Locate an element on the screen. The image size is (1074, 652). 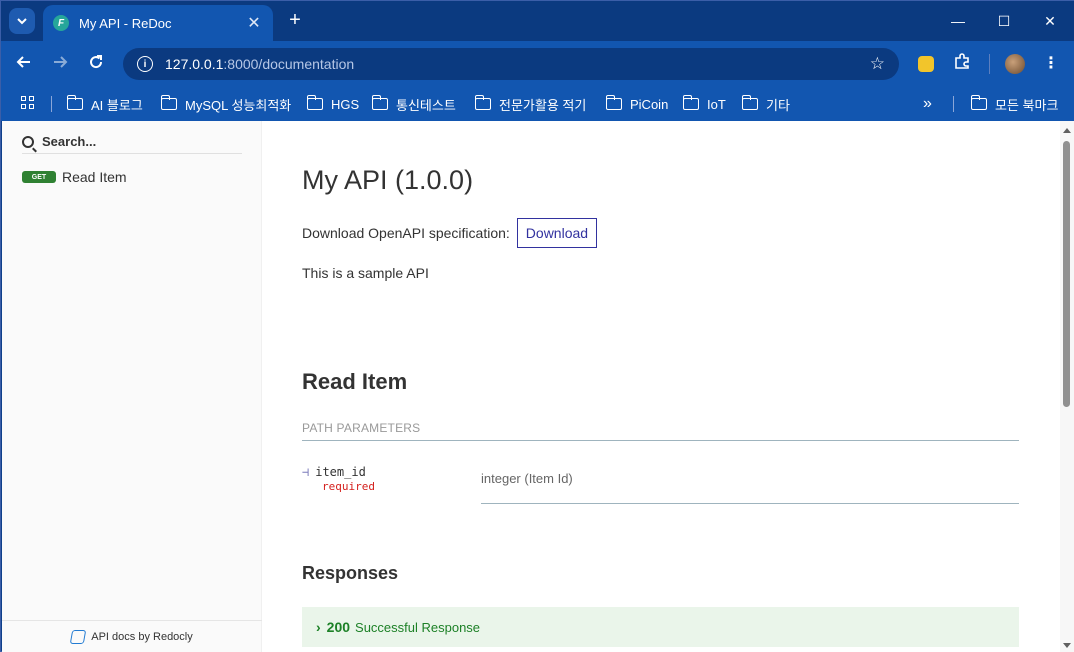
parameter-row: ⊣ item_id required integer (Item Id) is located at coordinates (660, 485).